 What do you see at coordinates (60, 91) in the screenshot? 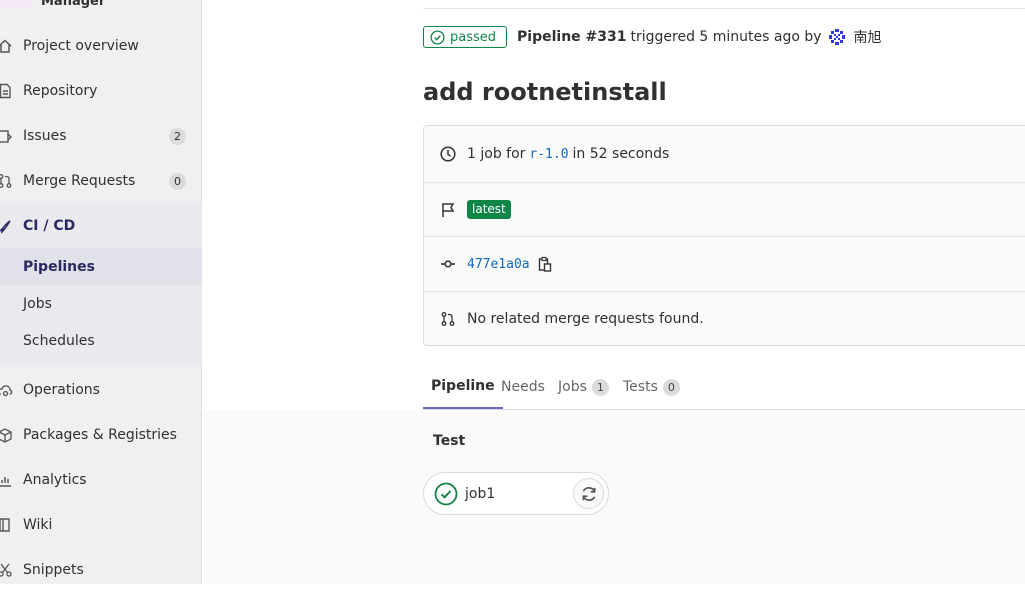
I see `sidebar-item-label: Repository` at bounding box center [60, 91].